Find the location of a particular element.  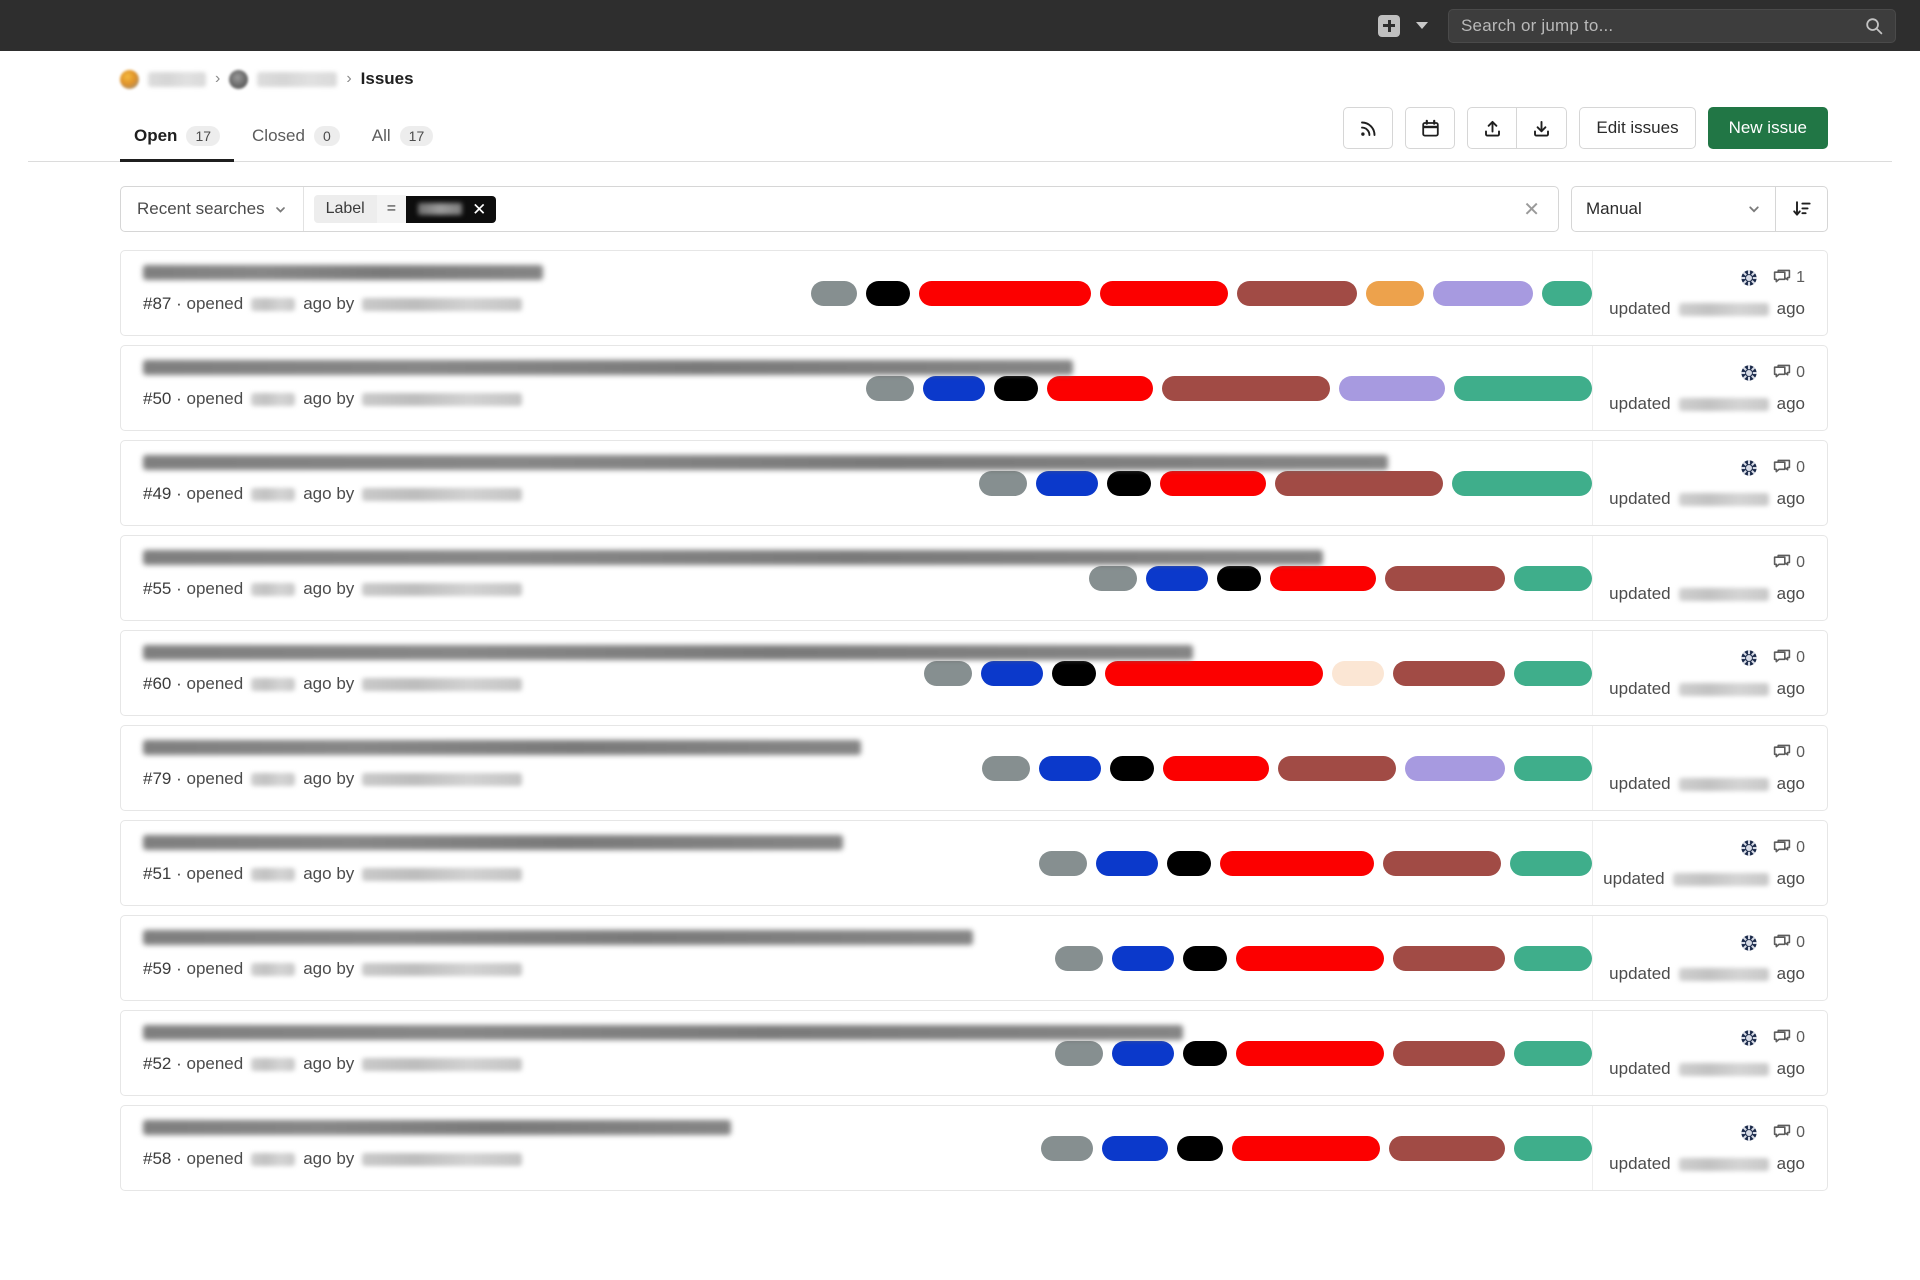

issue-row: #50 · opened ago by 0 updated ago is located at coordinates (974, 388).